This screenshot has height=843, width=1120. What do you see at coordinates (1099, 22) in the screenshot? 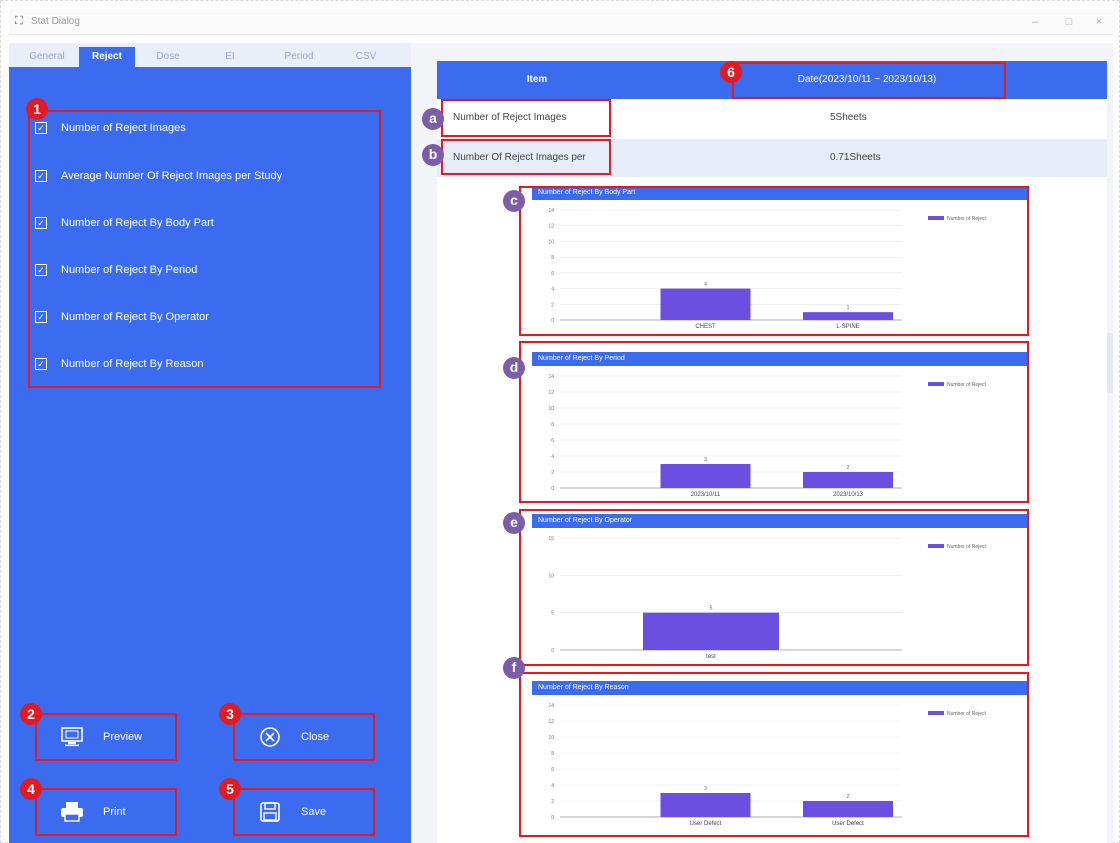
I see `close-window-button: ×` at bounding box center [1099, 22].